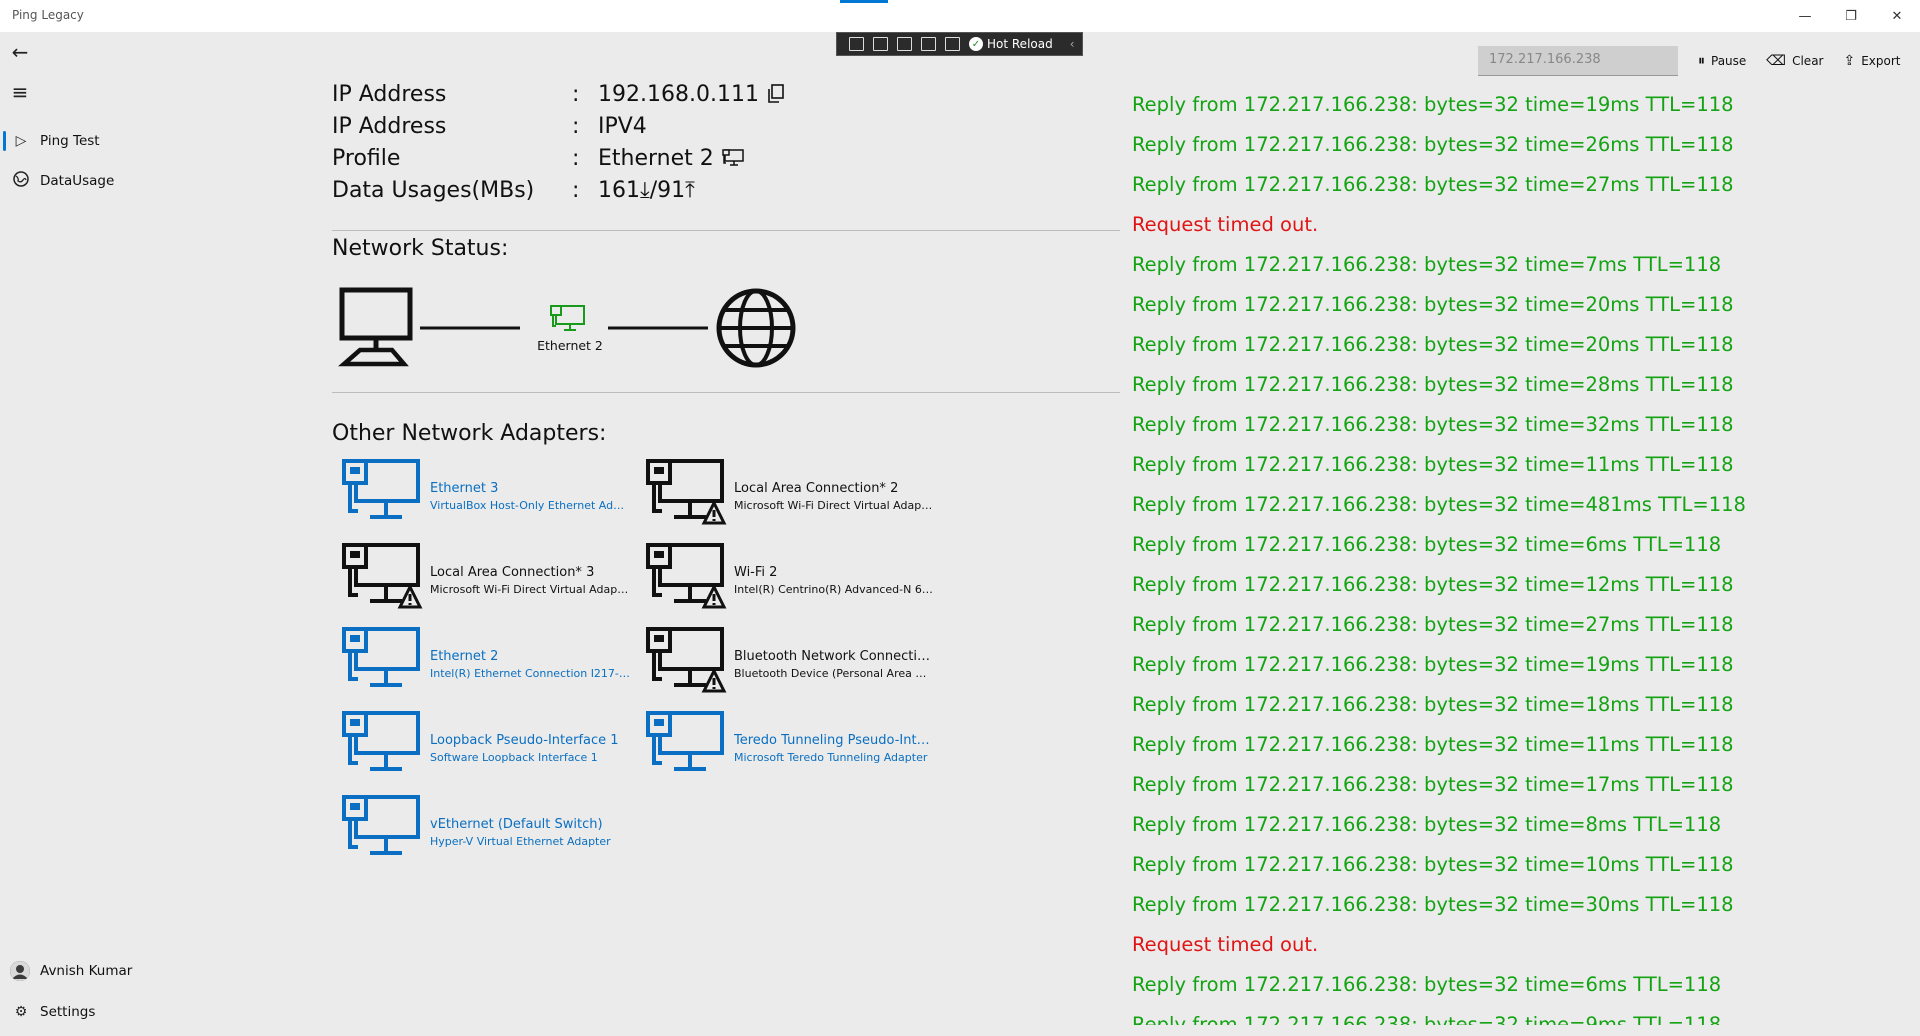 The image size is (1920, 1036). I want to click on info-row-profile: Profile : Ethernet 2, so click(558, 158).